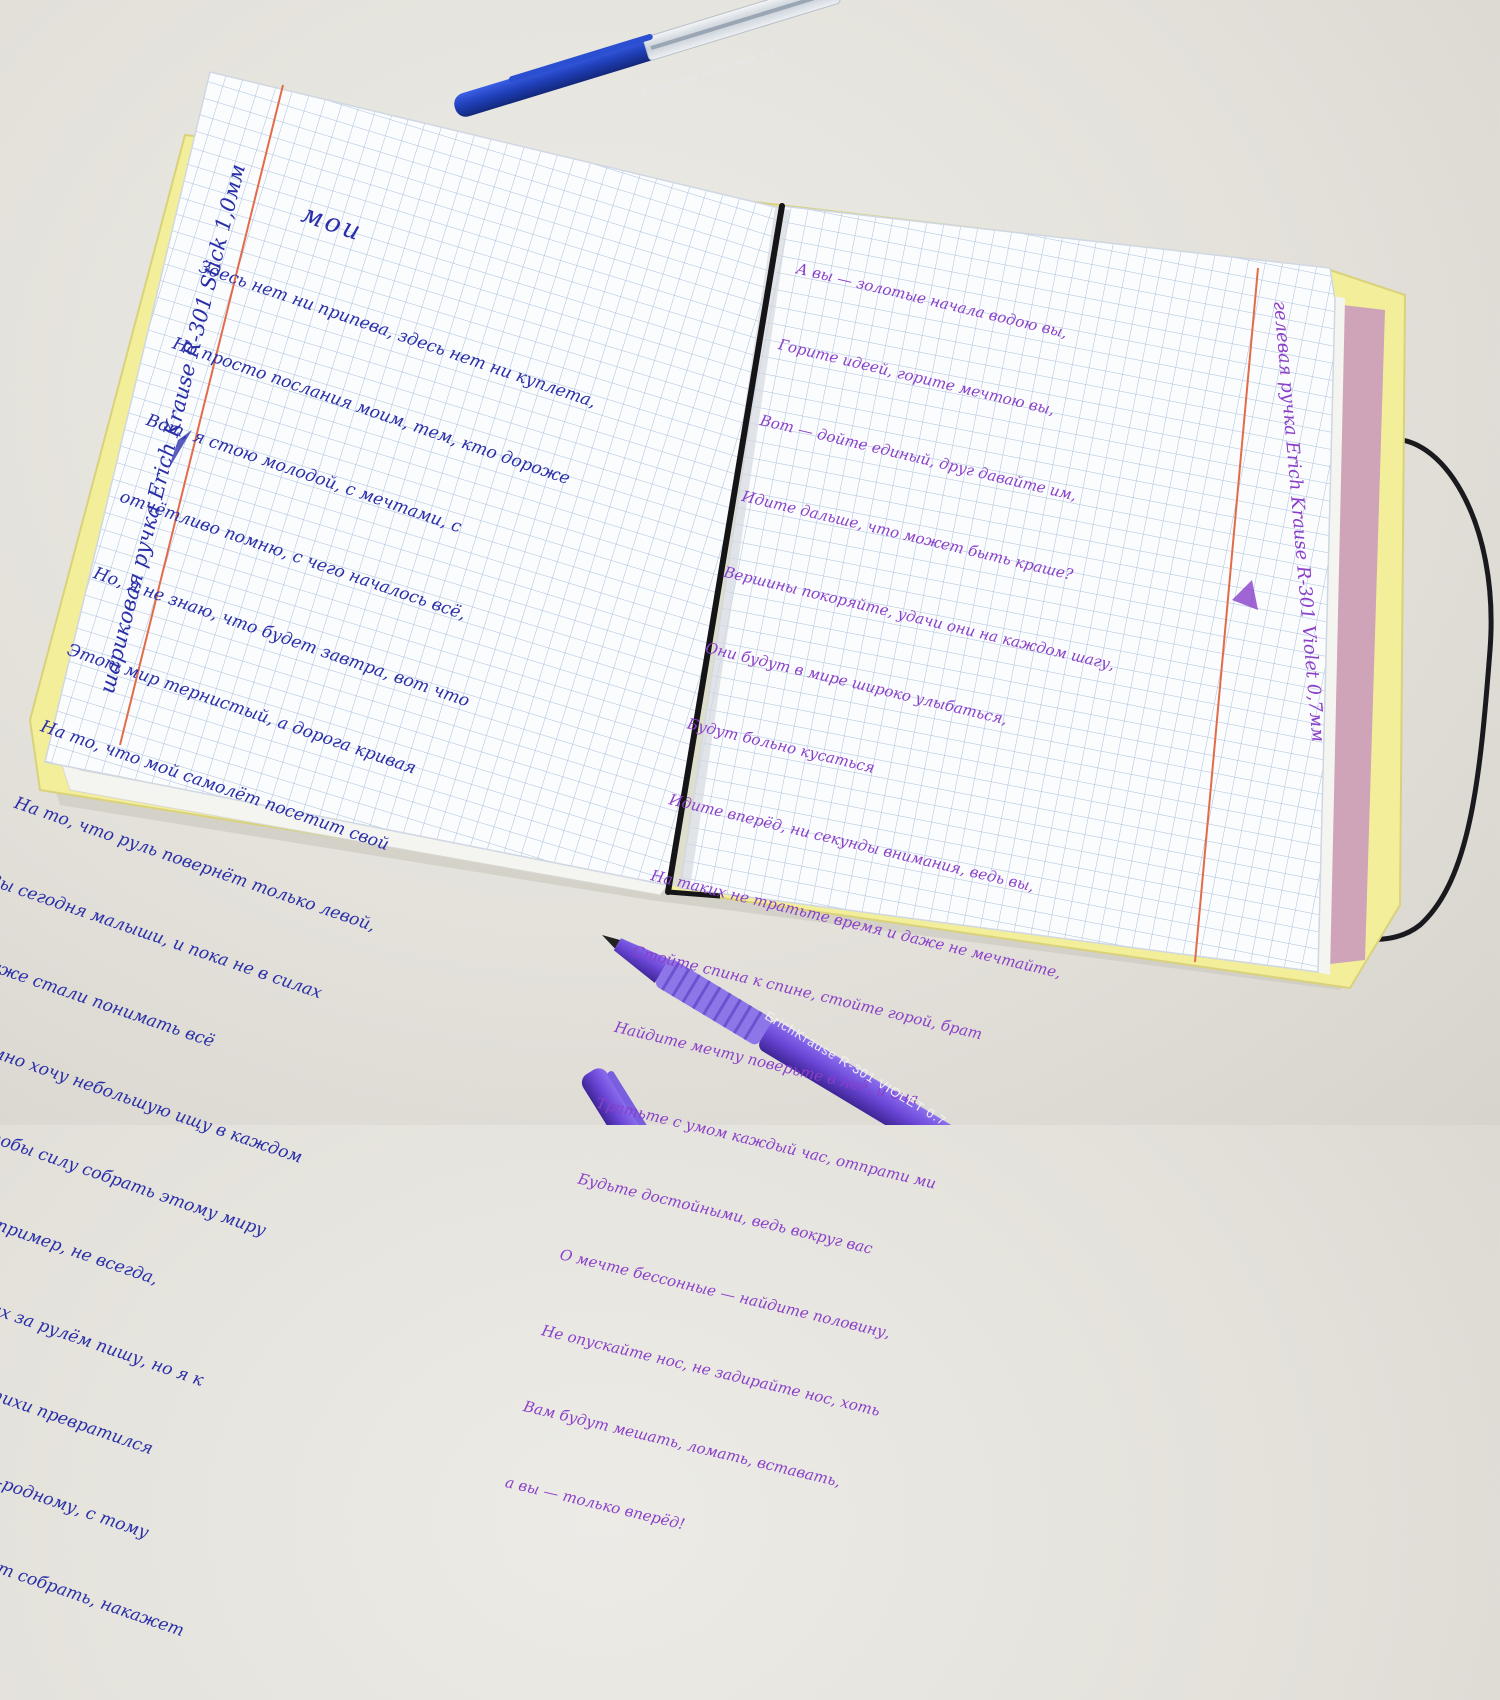 Image resolution: width=1500 pixels, height=1700 pixels. What do you see at coordinates (620, 1096) in the screenshot?
I see `violet-pen-cap` at bounding box center [620, 1096].